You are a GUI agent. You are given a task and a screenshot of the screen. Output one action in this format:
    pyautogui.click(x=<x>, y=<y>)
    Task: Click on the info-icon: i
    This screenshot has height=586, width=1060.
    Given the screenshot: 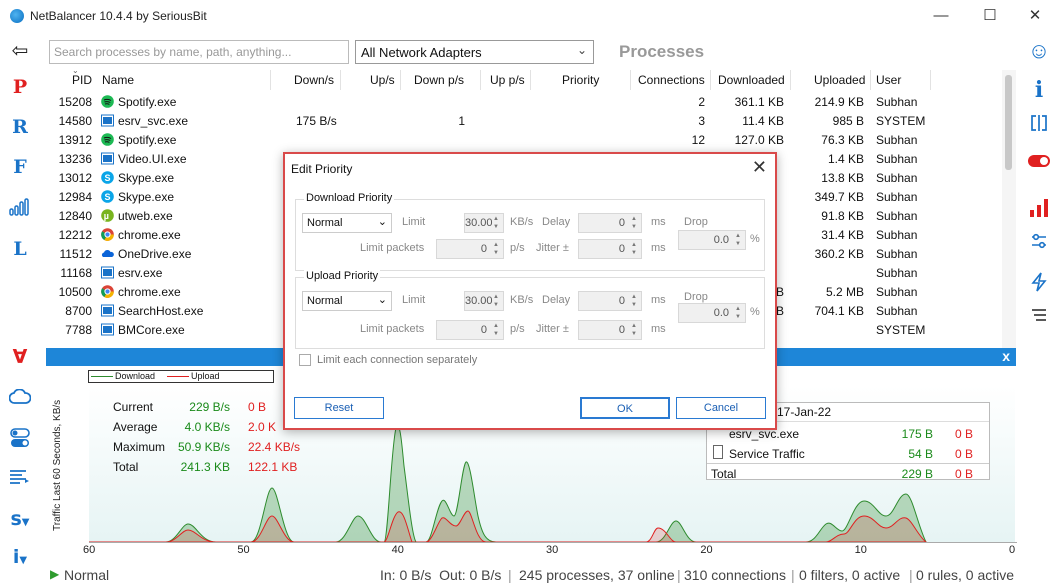 What is the action you would take?
    pyautogui.click(x=1039, y=90)
    